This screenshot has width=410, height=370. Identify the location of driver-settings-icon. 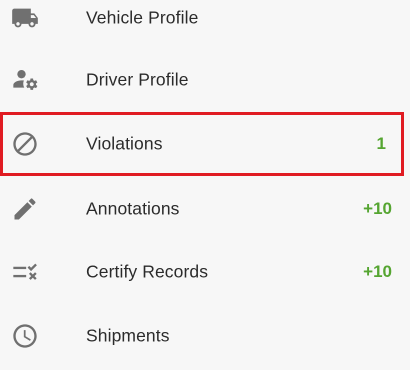
(25, 80).